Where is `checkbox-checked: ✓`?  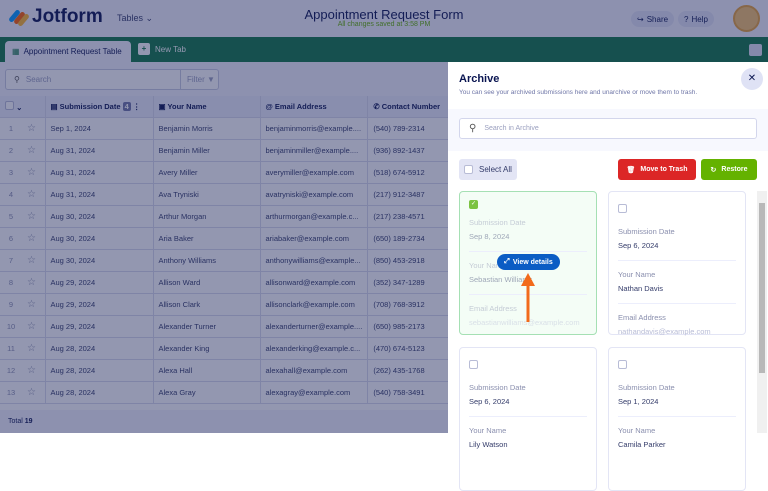 checkbox-checked: ✓ is located at coordinates (473, 204).